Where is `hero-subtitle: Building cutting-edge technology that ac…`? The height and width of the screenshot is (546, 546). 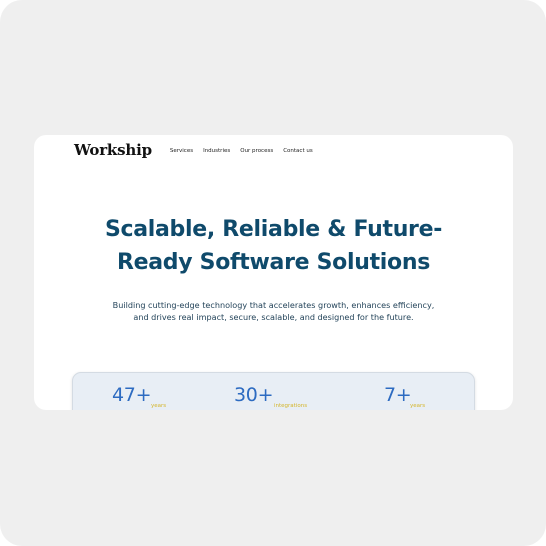 hero-subtitle: Building cutting-edge technology that ac… is located at coordinates (273, 311).